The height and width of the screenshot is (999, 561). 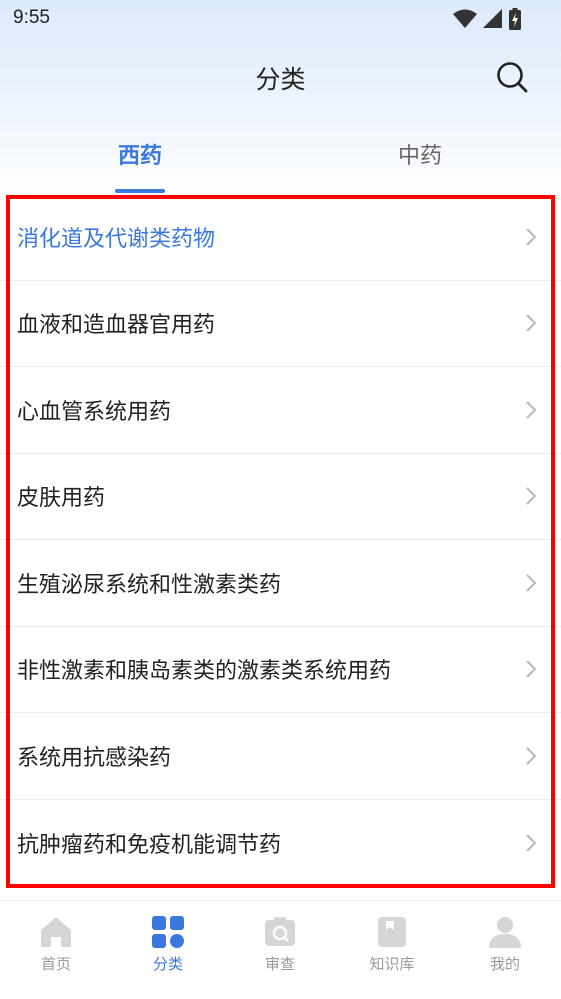 What do you see at coordinates (116, 239) in the screenshot?
I see `list-item-label: 消化道及代谢类药物` at bounding box center [116, 239].